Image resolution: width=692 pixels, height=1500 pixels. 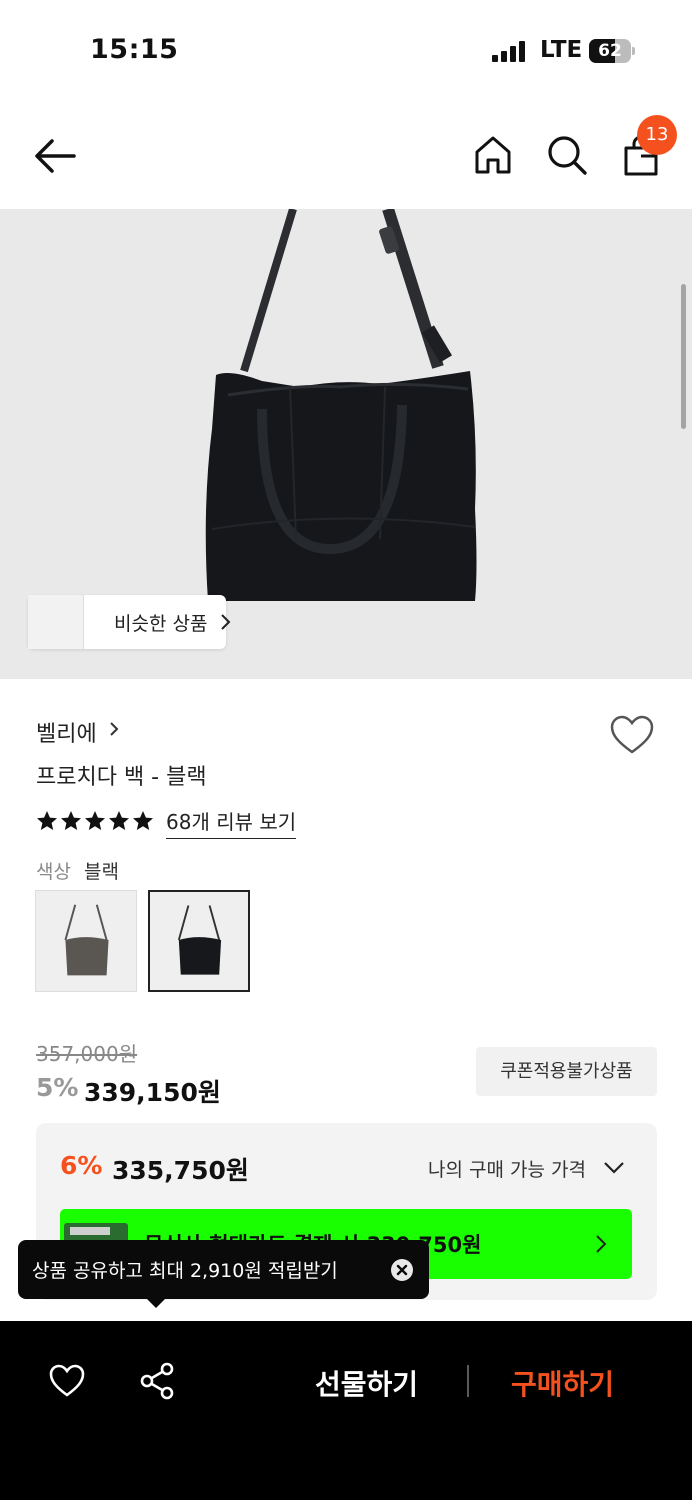 I want to click on image-scrollbar, so click(x=683, y=356).